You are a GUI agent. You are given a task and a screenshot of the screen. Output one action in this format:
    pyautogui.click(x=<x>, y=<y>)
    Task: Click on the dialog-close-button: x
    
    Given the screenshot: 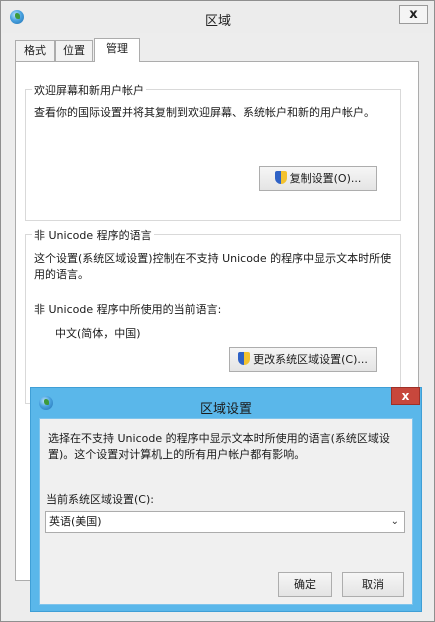 What is the action you would take?
    pyautogui.click(x=405, y=396)
    